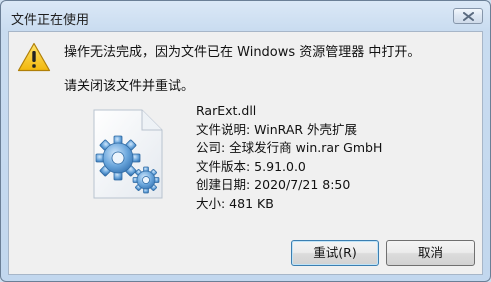  Describe the element at coordinates (289, 147) in the screenshot. I see `file-company: 公司: 全球发行商 win.rar GmbH` at that location.